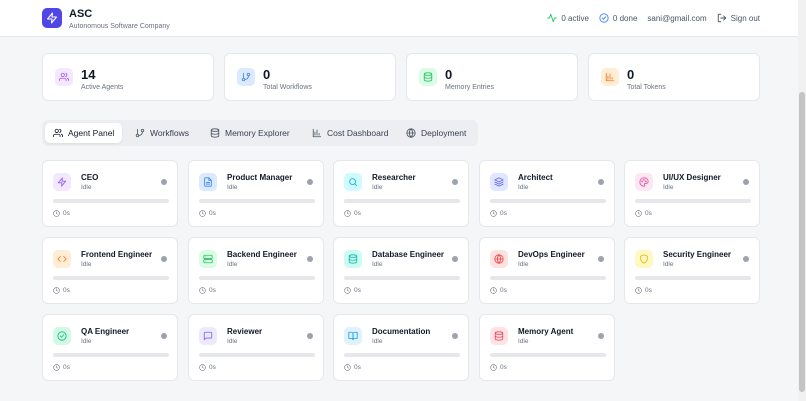  Describe the element at coordinates (128, 77) in the screenshot. I see `stat-card: 14 Active Agents` at that location.